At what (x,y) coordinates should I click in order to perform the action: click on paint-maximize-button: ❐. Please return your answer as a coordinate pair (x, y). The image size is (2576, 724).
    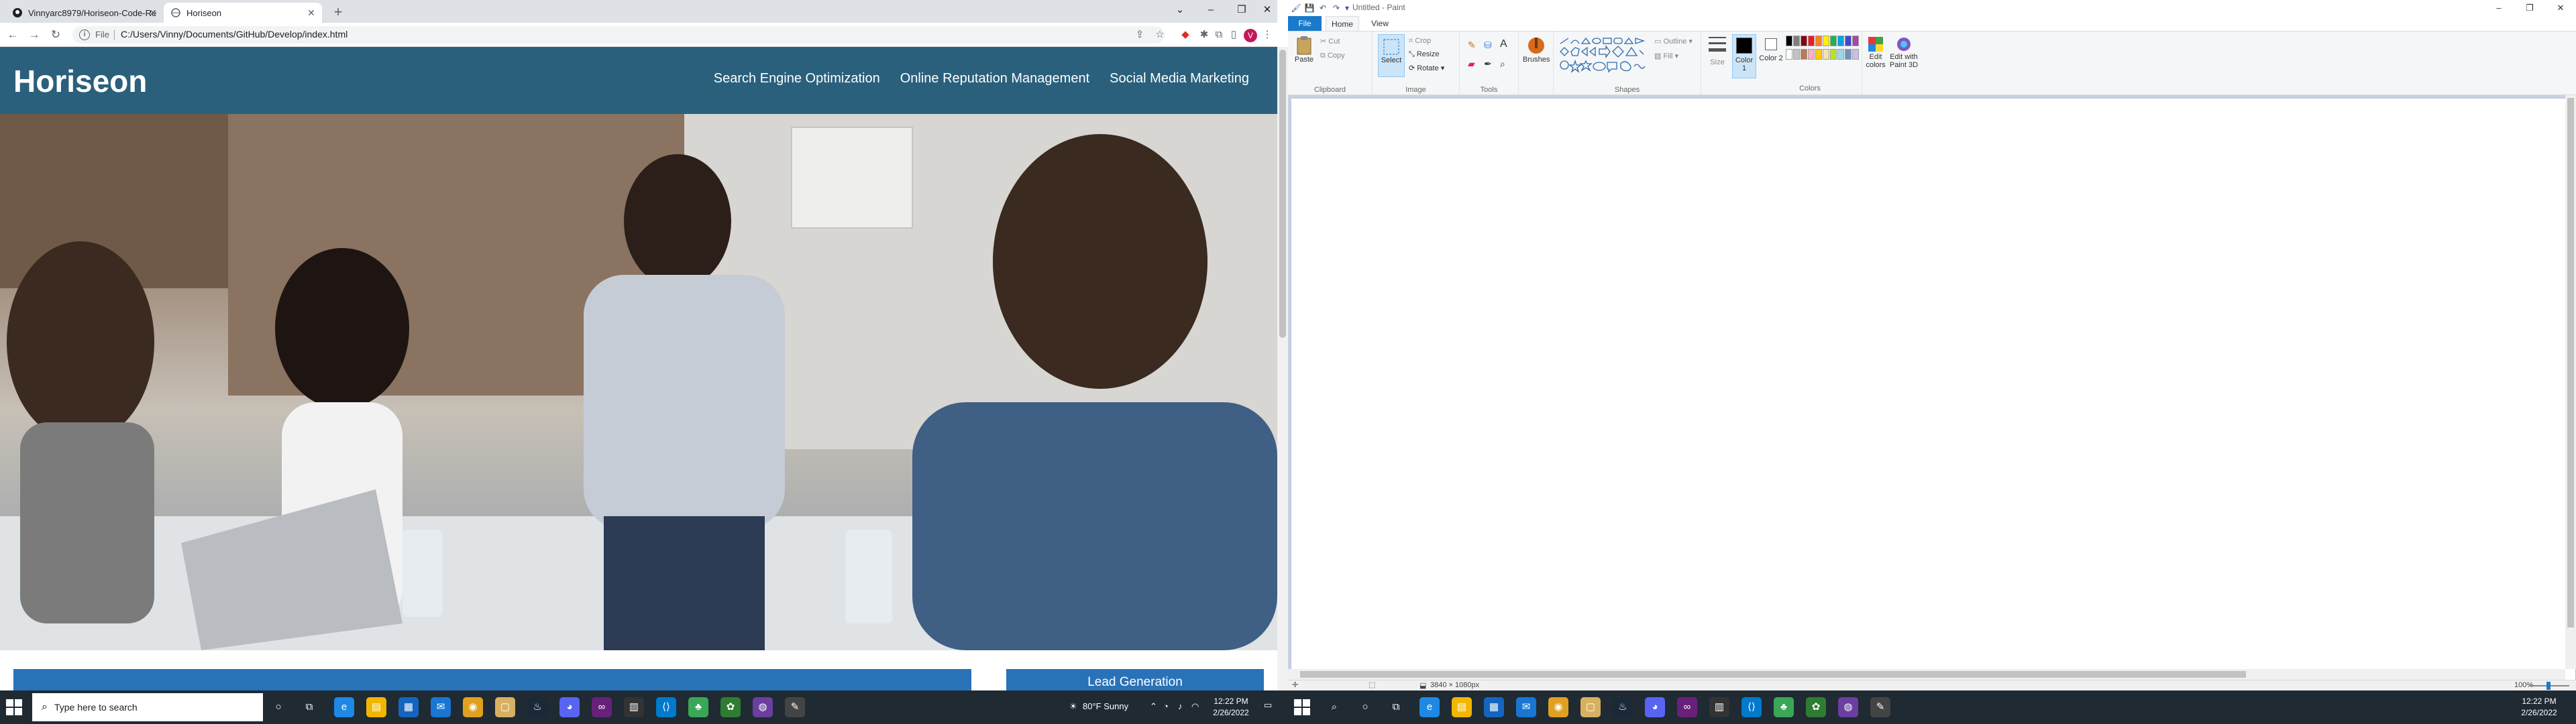
    Looking at the image, I should click on (2529, 8).